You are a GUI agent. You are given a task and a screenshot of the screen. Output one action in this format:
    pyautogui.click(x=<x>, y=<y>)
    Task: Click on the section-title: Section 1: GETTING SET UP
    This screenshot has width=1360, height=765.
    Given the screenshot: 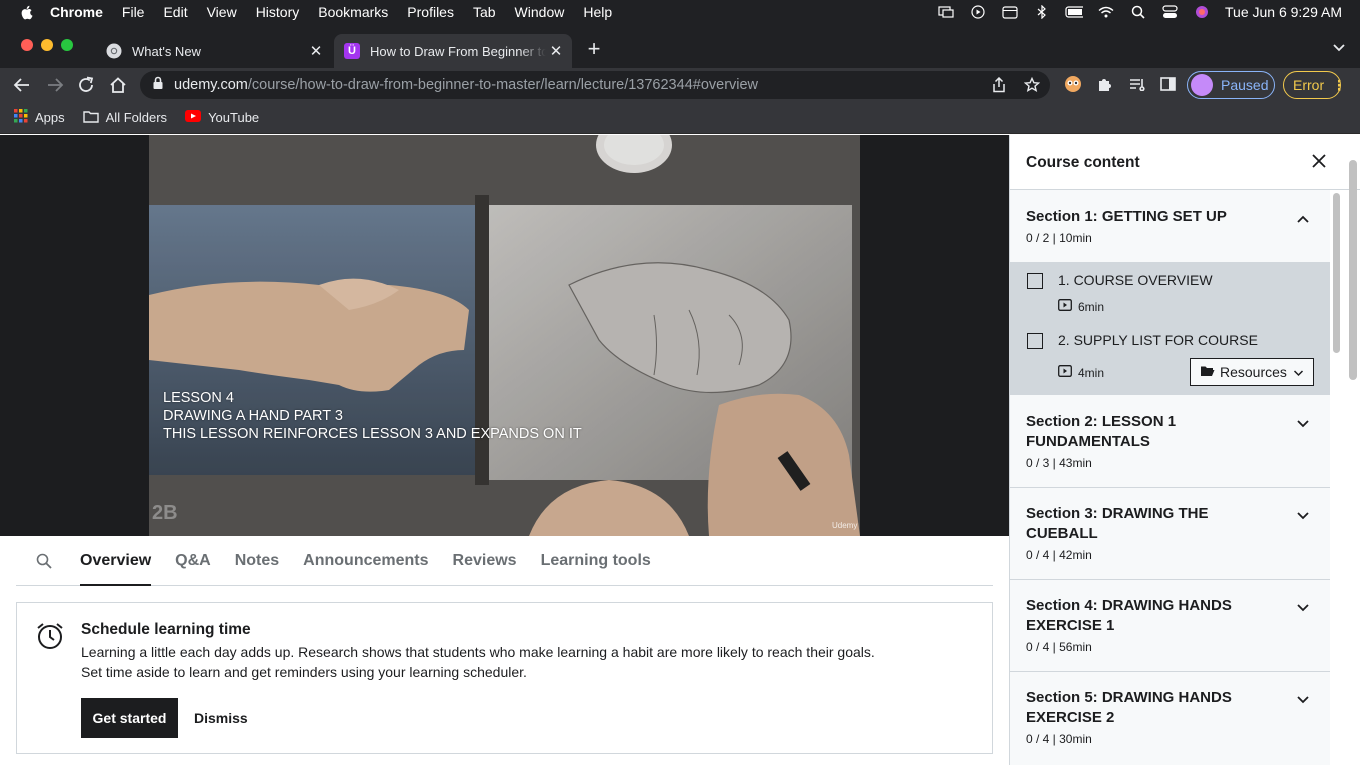 What is the action you would take?
    pyautogui.click(x=1126, y=216)
    